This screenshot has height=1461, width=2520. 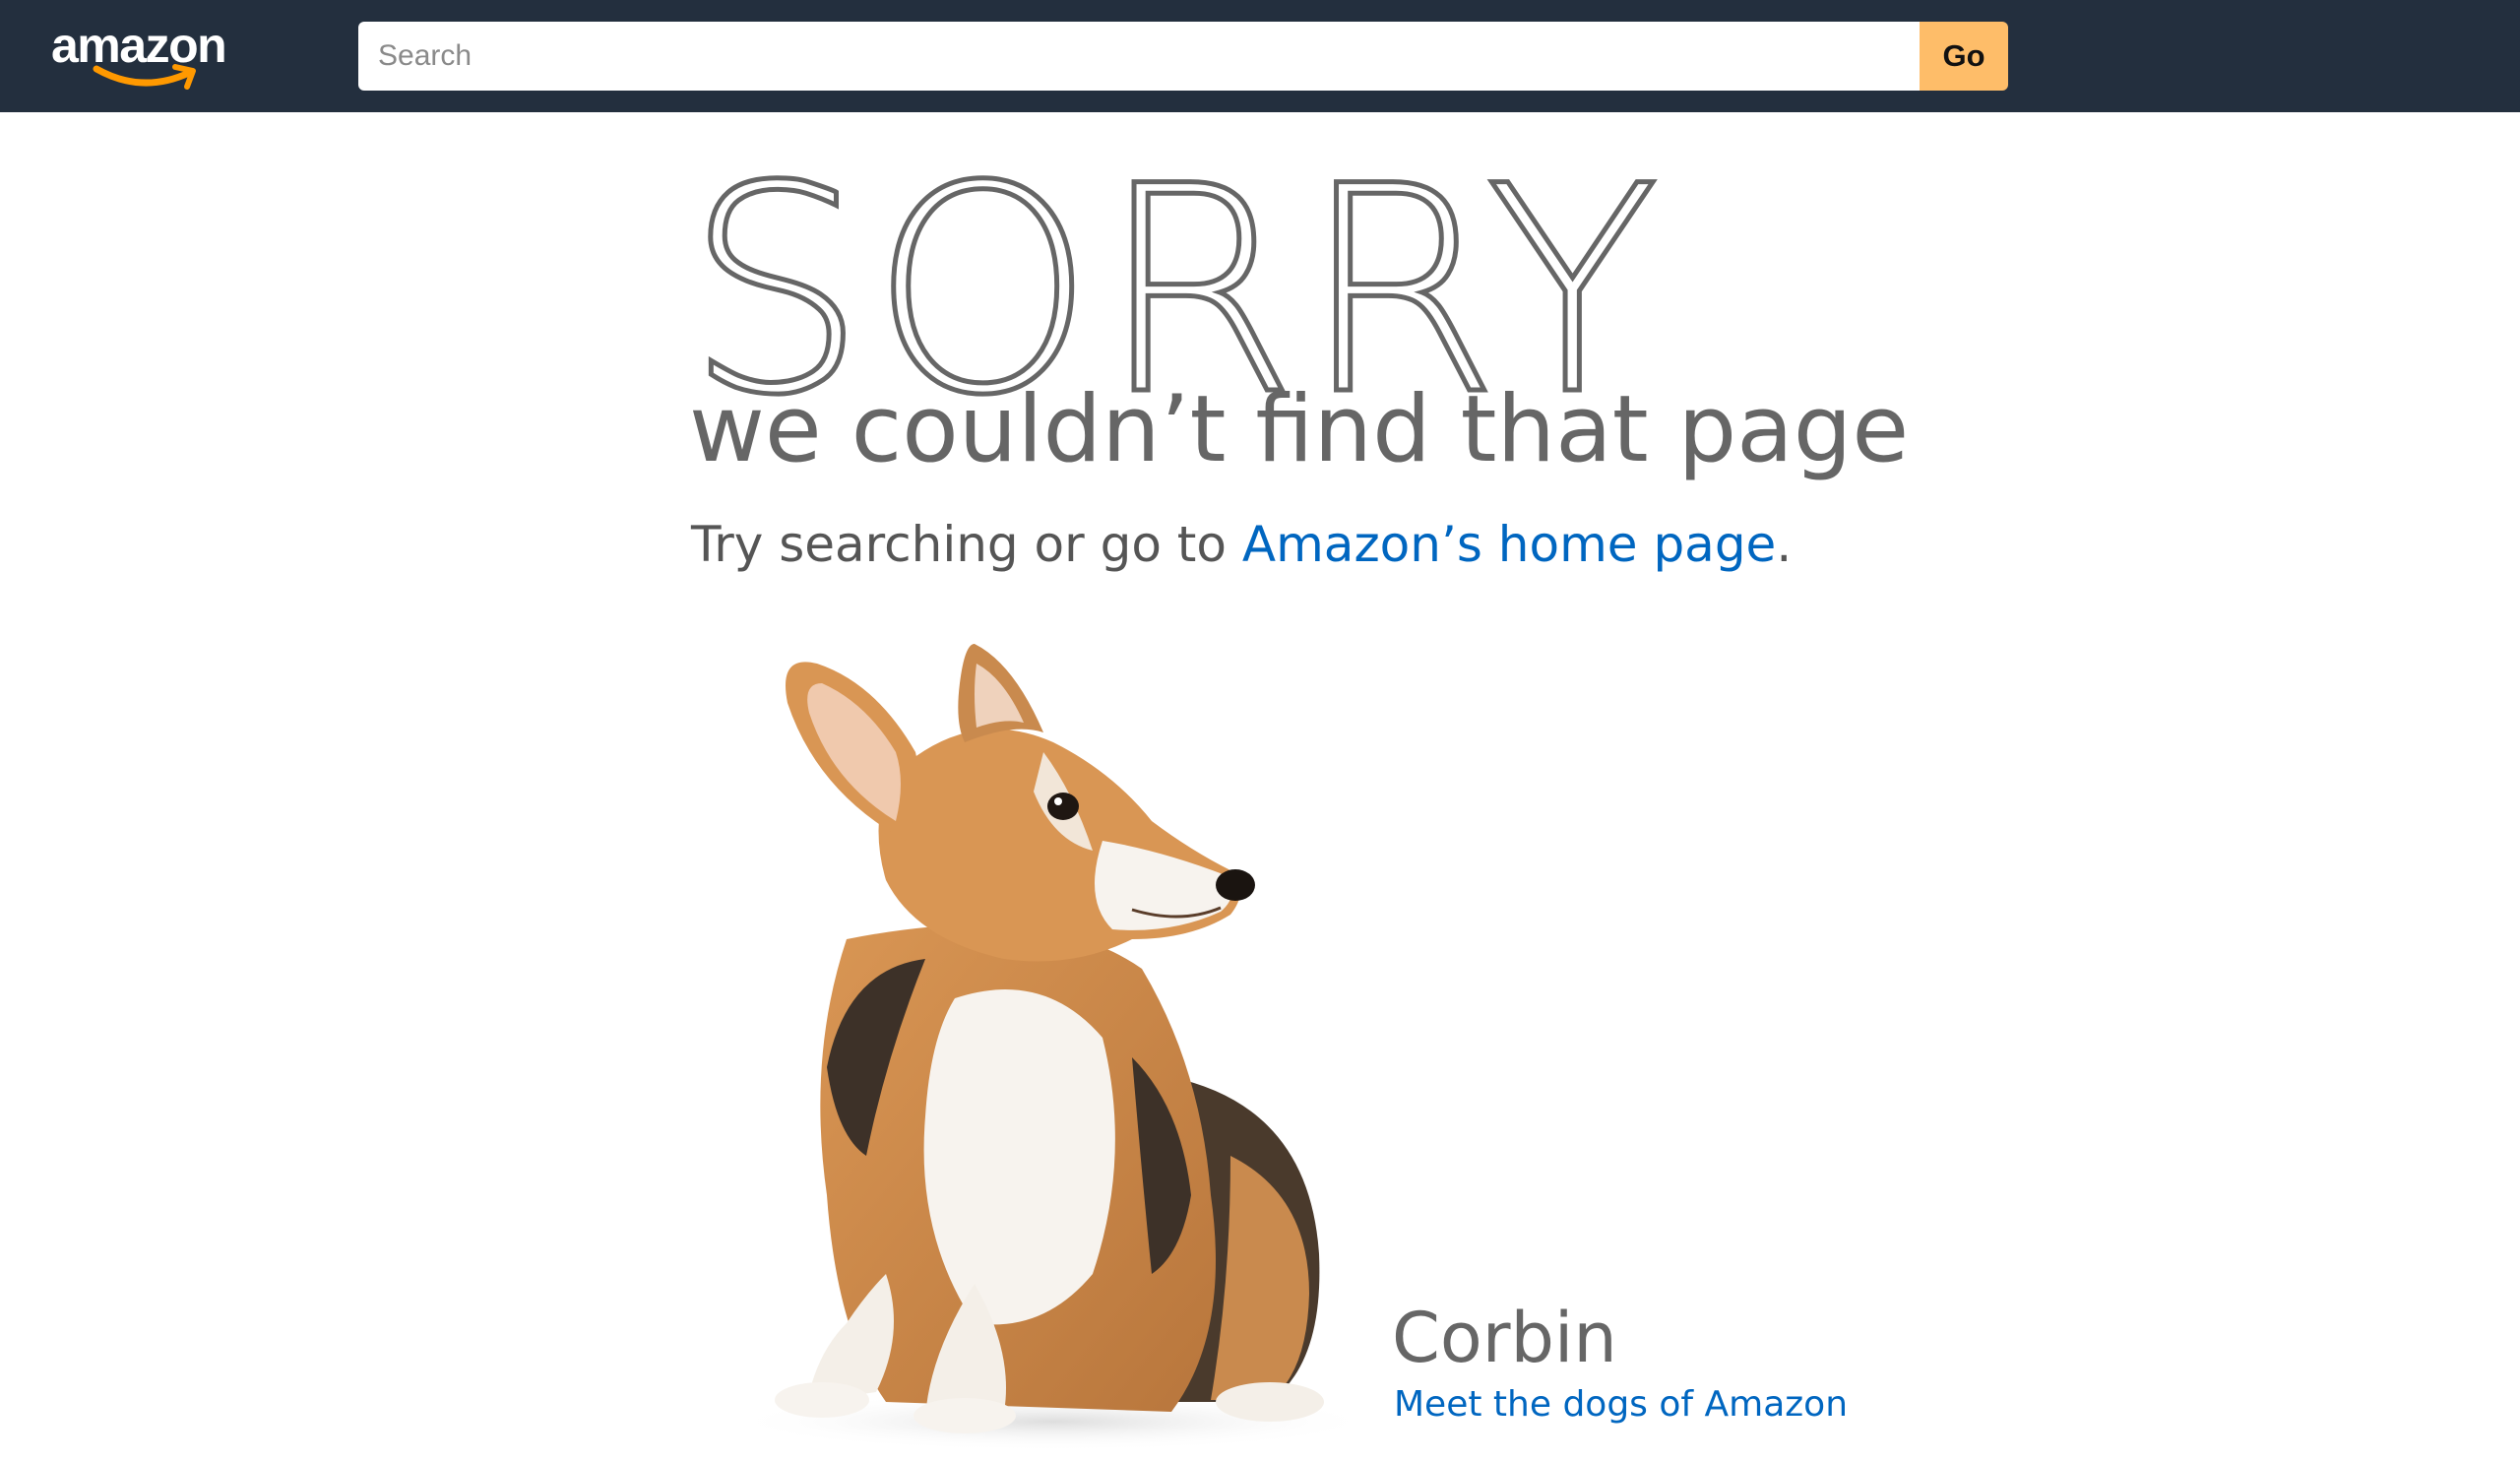 What do you see at coordinates (1509, 544) in the screenshot?
I see `home-page-link: Amazon’s home page` at bounding box center [1509, 544].